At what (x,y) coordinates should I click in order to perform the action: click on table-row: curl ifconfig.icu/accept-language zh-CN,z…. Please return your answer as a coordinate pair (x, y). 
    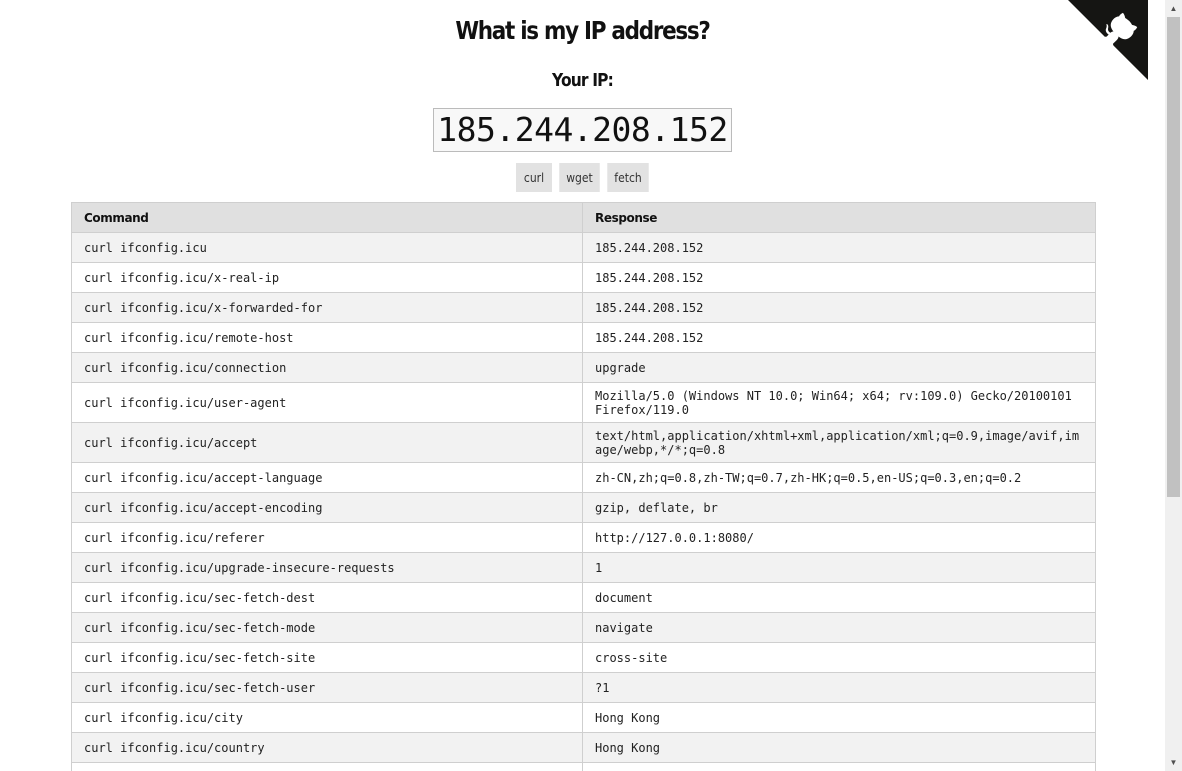
    Looking at the image, I should click on (583, 477).